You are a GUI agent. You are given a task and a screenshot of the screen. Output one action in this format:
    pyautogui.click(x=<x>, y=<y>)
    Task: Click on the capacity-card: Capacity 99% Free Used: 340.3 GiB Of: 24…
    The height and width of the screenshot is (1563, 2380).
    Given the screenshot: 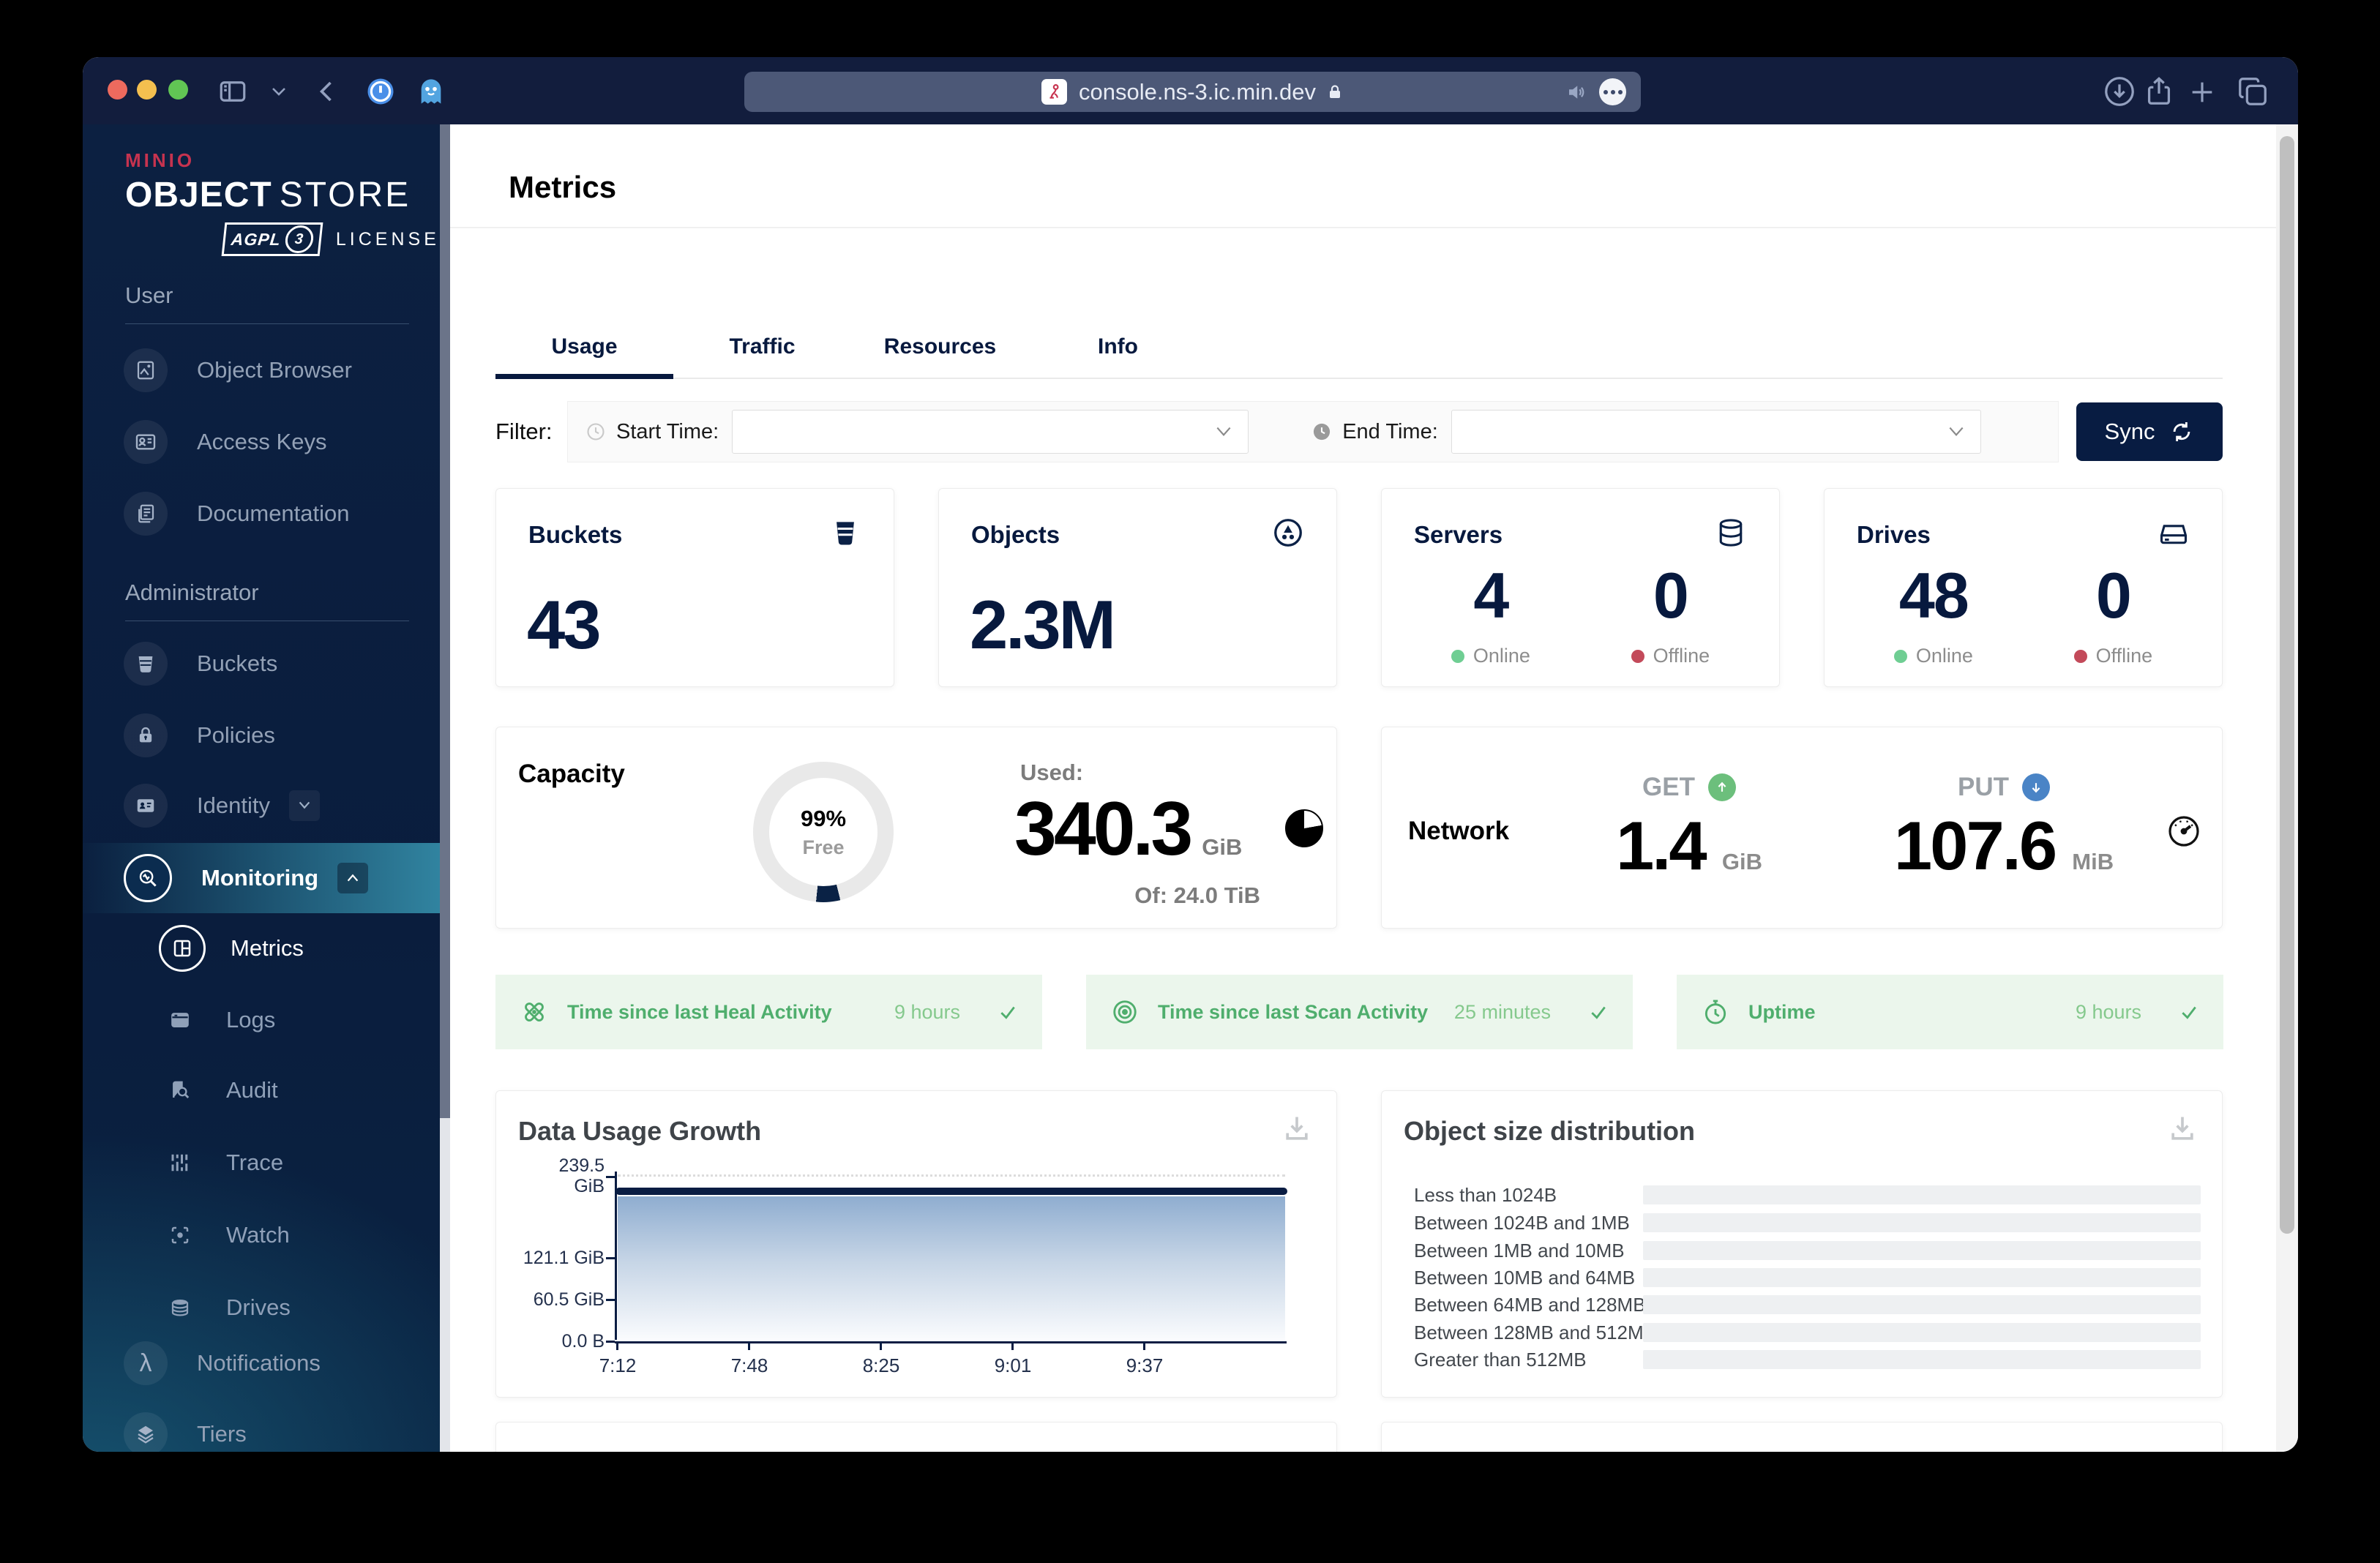 What is the action you would take?
    pyautogui.click(x=916, y=828)
    